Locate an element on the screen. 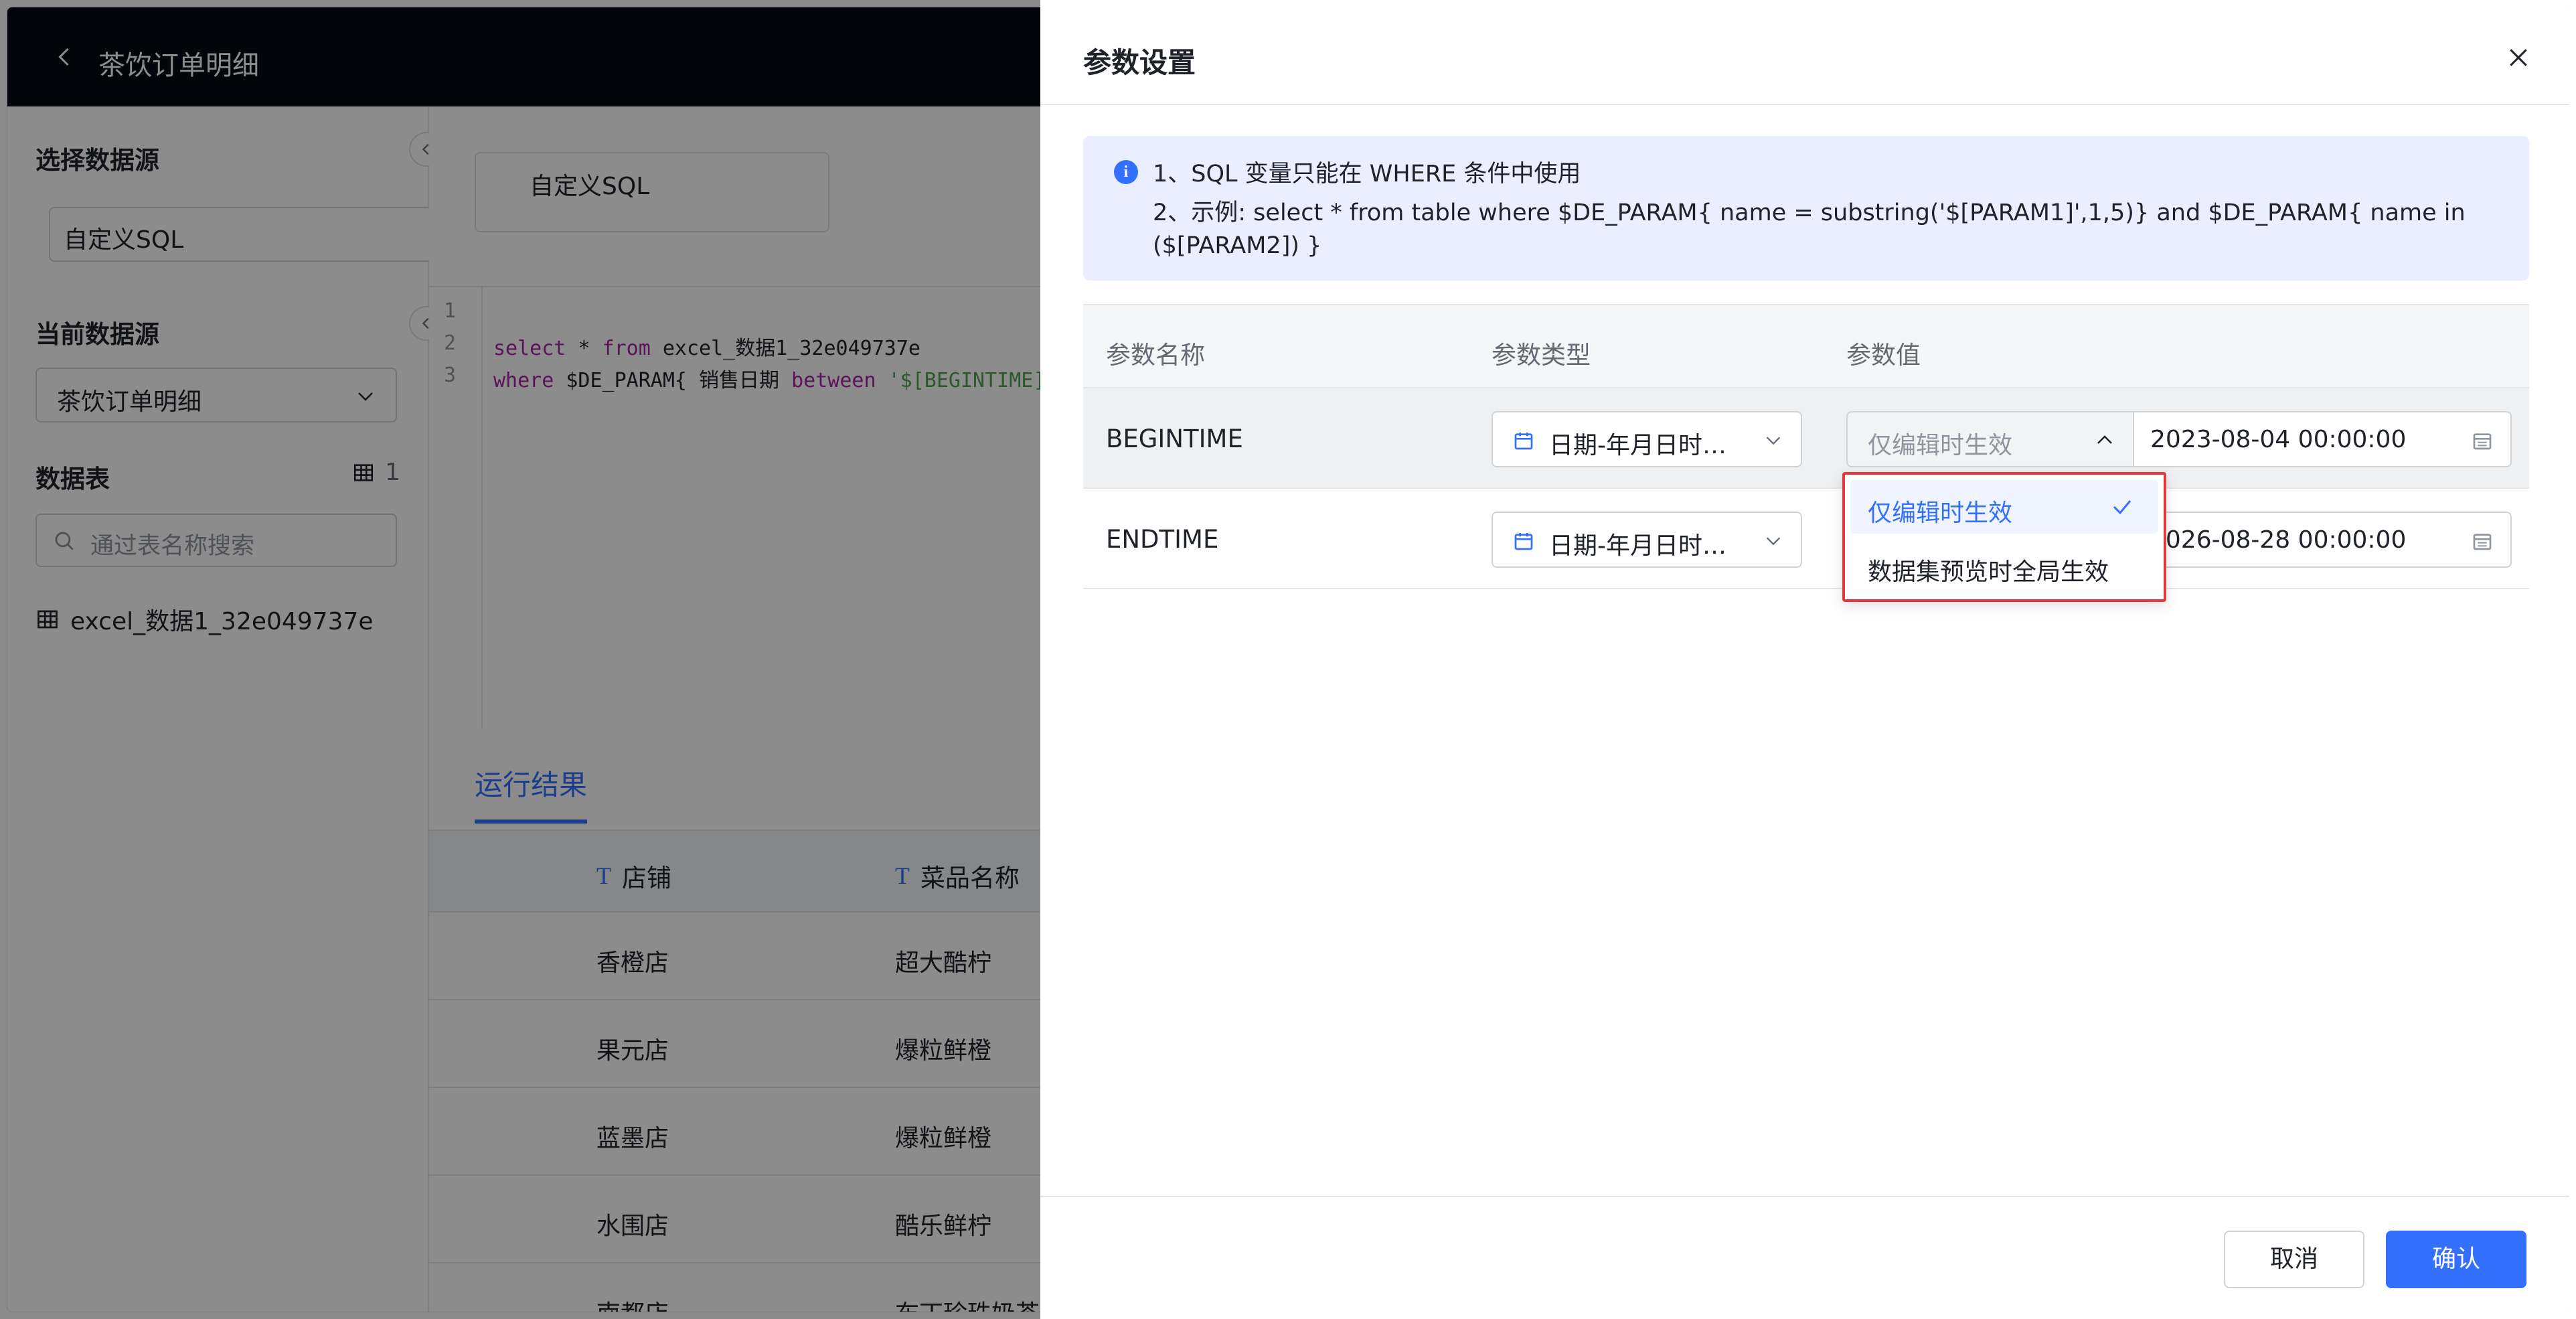 The width and height of the screenshot is (2576, 1319). notice-line-1: 1、SQL 变量只能在 WHERE 条件中使用 is located at coordinates (1367, 174).